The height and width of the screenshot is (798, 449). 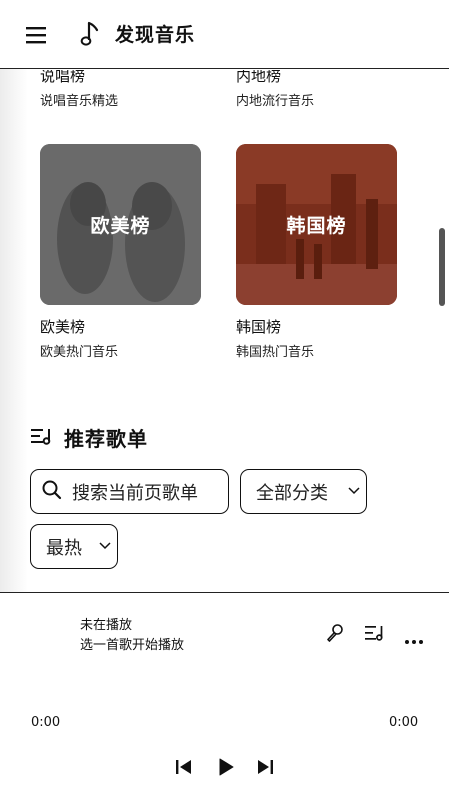 What do you see at coordinates (259, 327) in the screenshot?
I see `chart-title: 韩国榜` at bounding box center [259, 327].